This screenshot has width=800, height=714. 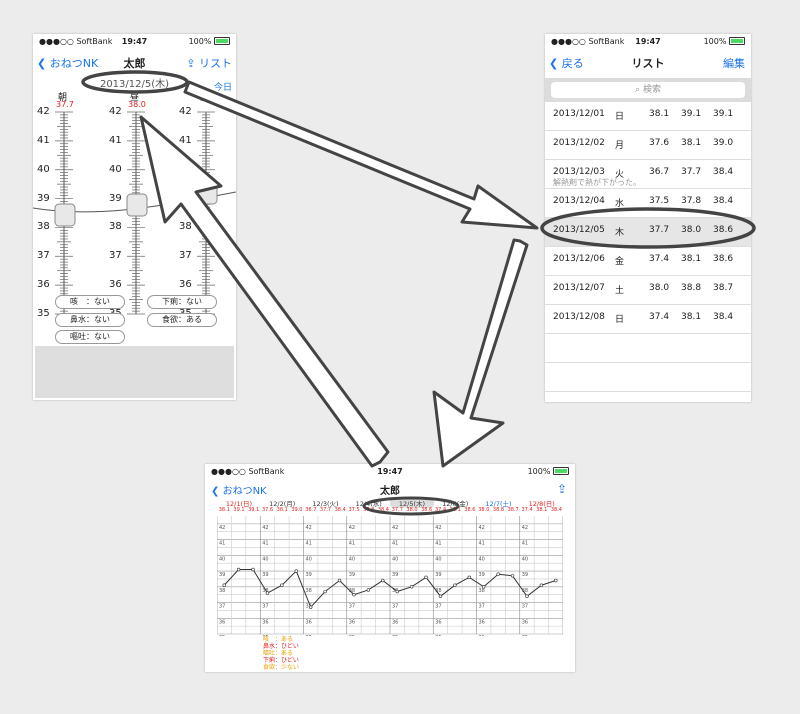 I want to click on symptom-vomit: 嘔吐：ない, so click(x=90, y=337).